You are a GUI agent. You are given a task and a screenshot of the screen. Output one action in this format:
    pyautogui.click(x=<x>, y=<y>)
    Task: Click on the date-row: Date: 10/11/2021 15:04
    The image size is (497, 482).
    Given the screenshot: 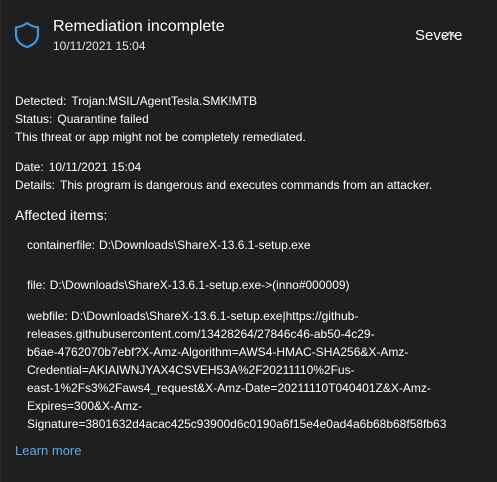 What is the action you would take?
    pyautogui.click(x=78, y=167)
    